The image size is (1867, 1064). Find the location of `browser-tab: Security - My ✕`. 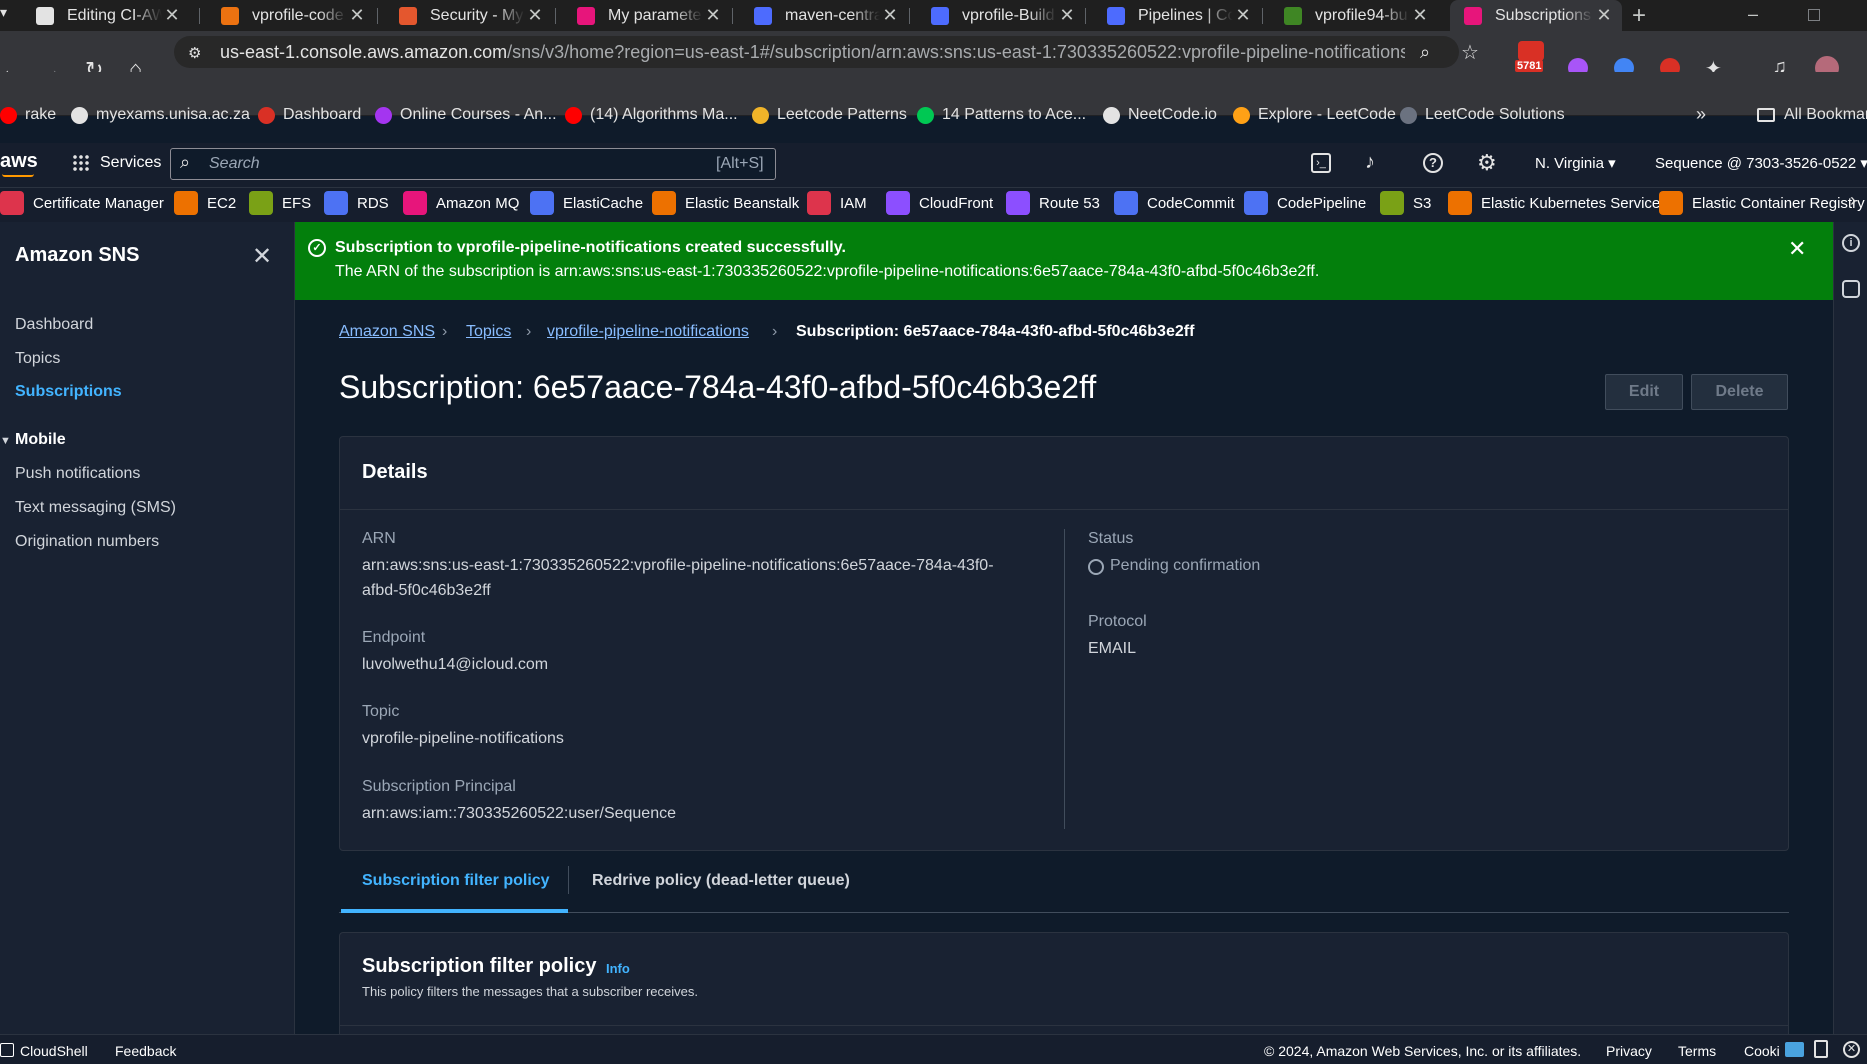

browser-tab: Security - My ✕ is located at coordinates (469, 15).